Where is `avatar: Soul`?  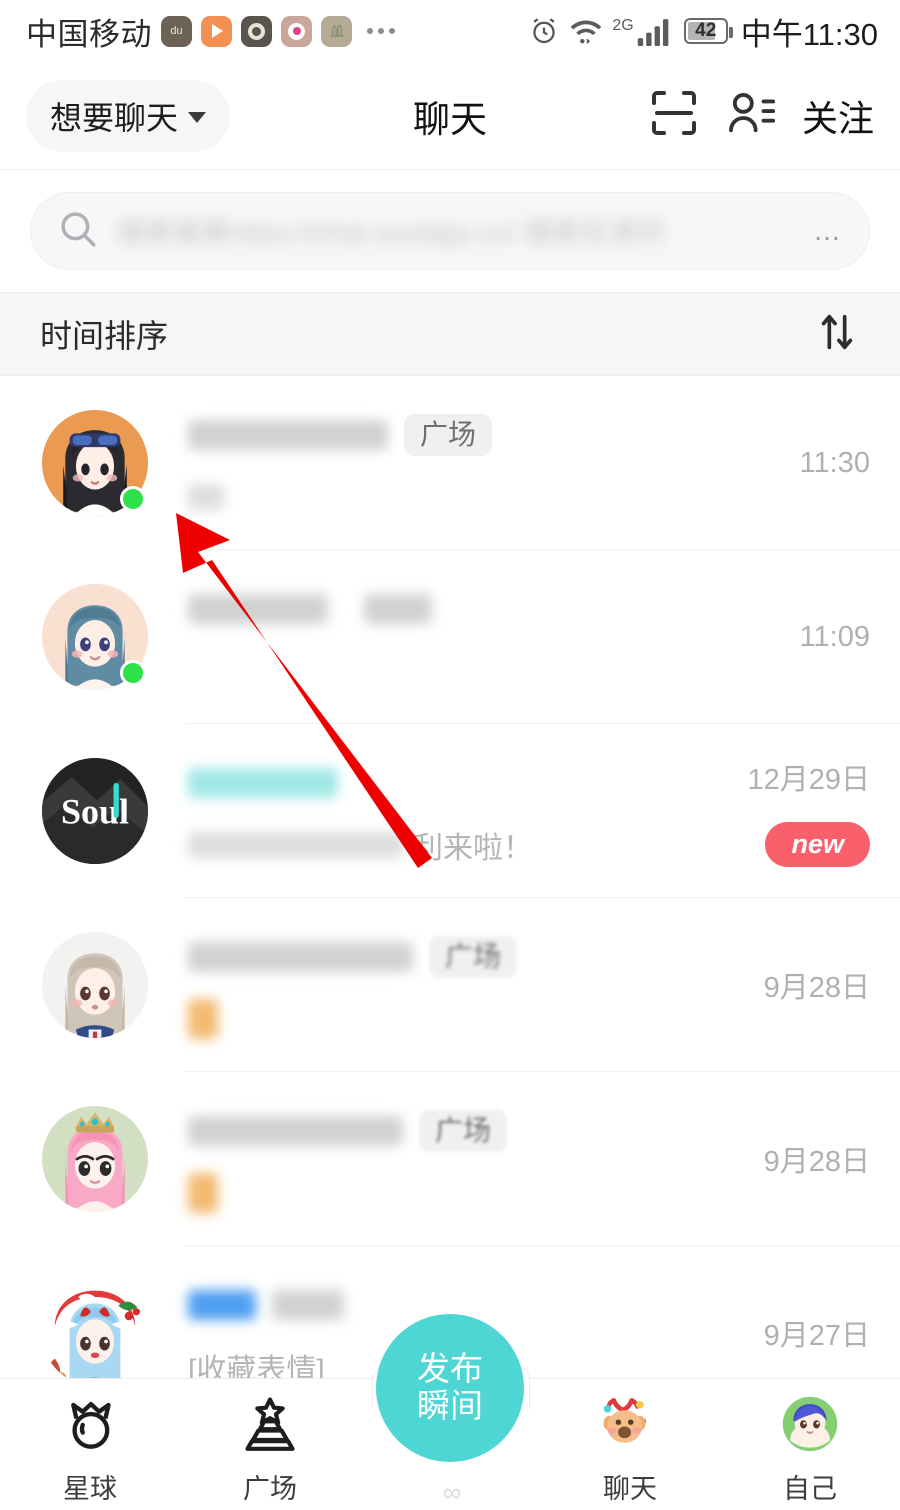
avatar: Soul is located at coordinates (95, 811).